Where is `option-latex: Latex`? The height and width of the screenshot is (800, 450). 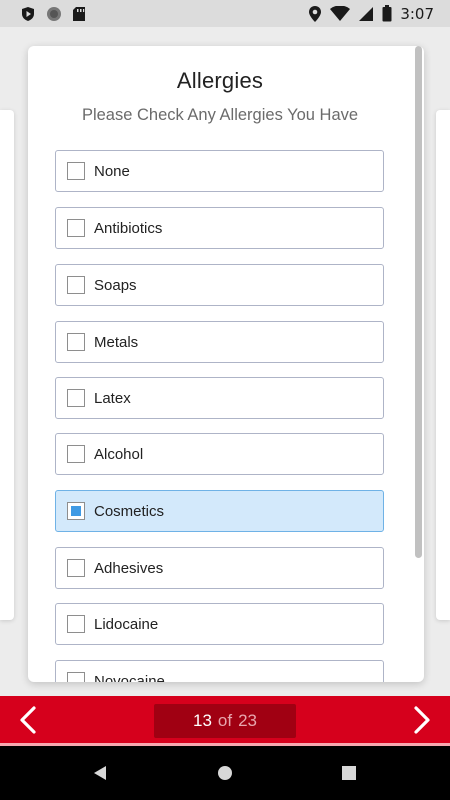 option-latex: Latex is located at coordinates (219, 398).